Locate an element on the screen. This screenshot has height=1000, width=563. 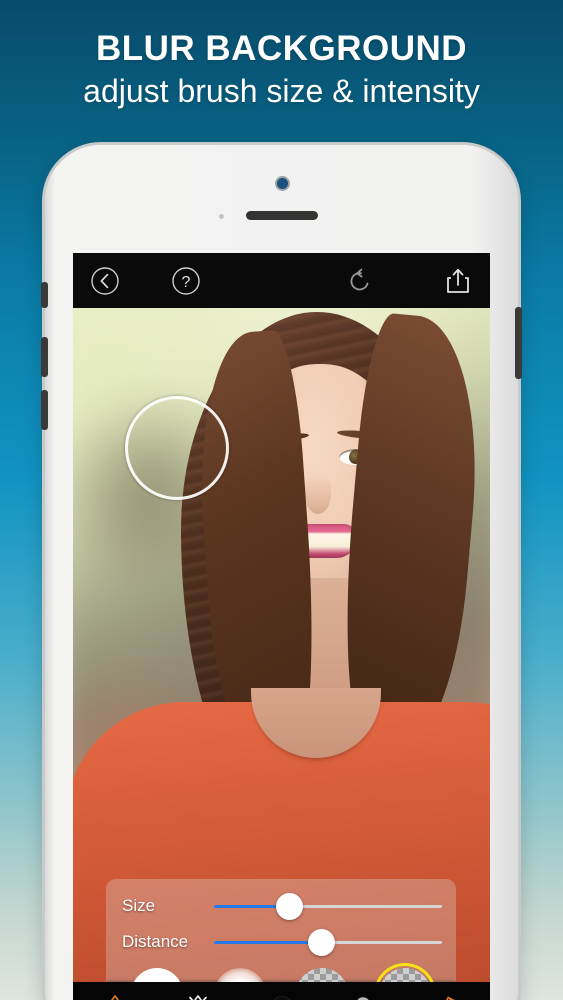
earpiece-speaker-icon is located at coordinates (281, 215).